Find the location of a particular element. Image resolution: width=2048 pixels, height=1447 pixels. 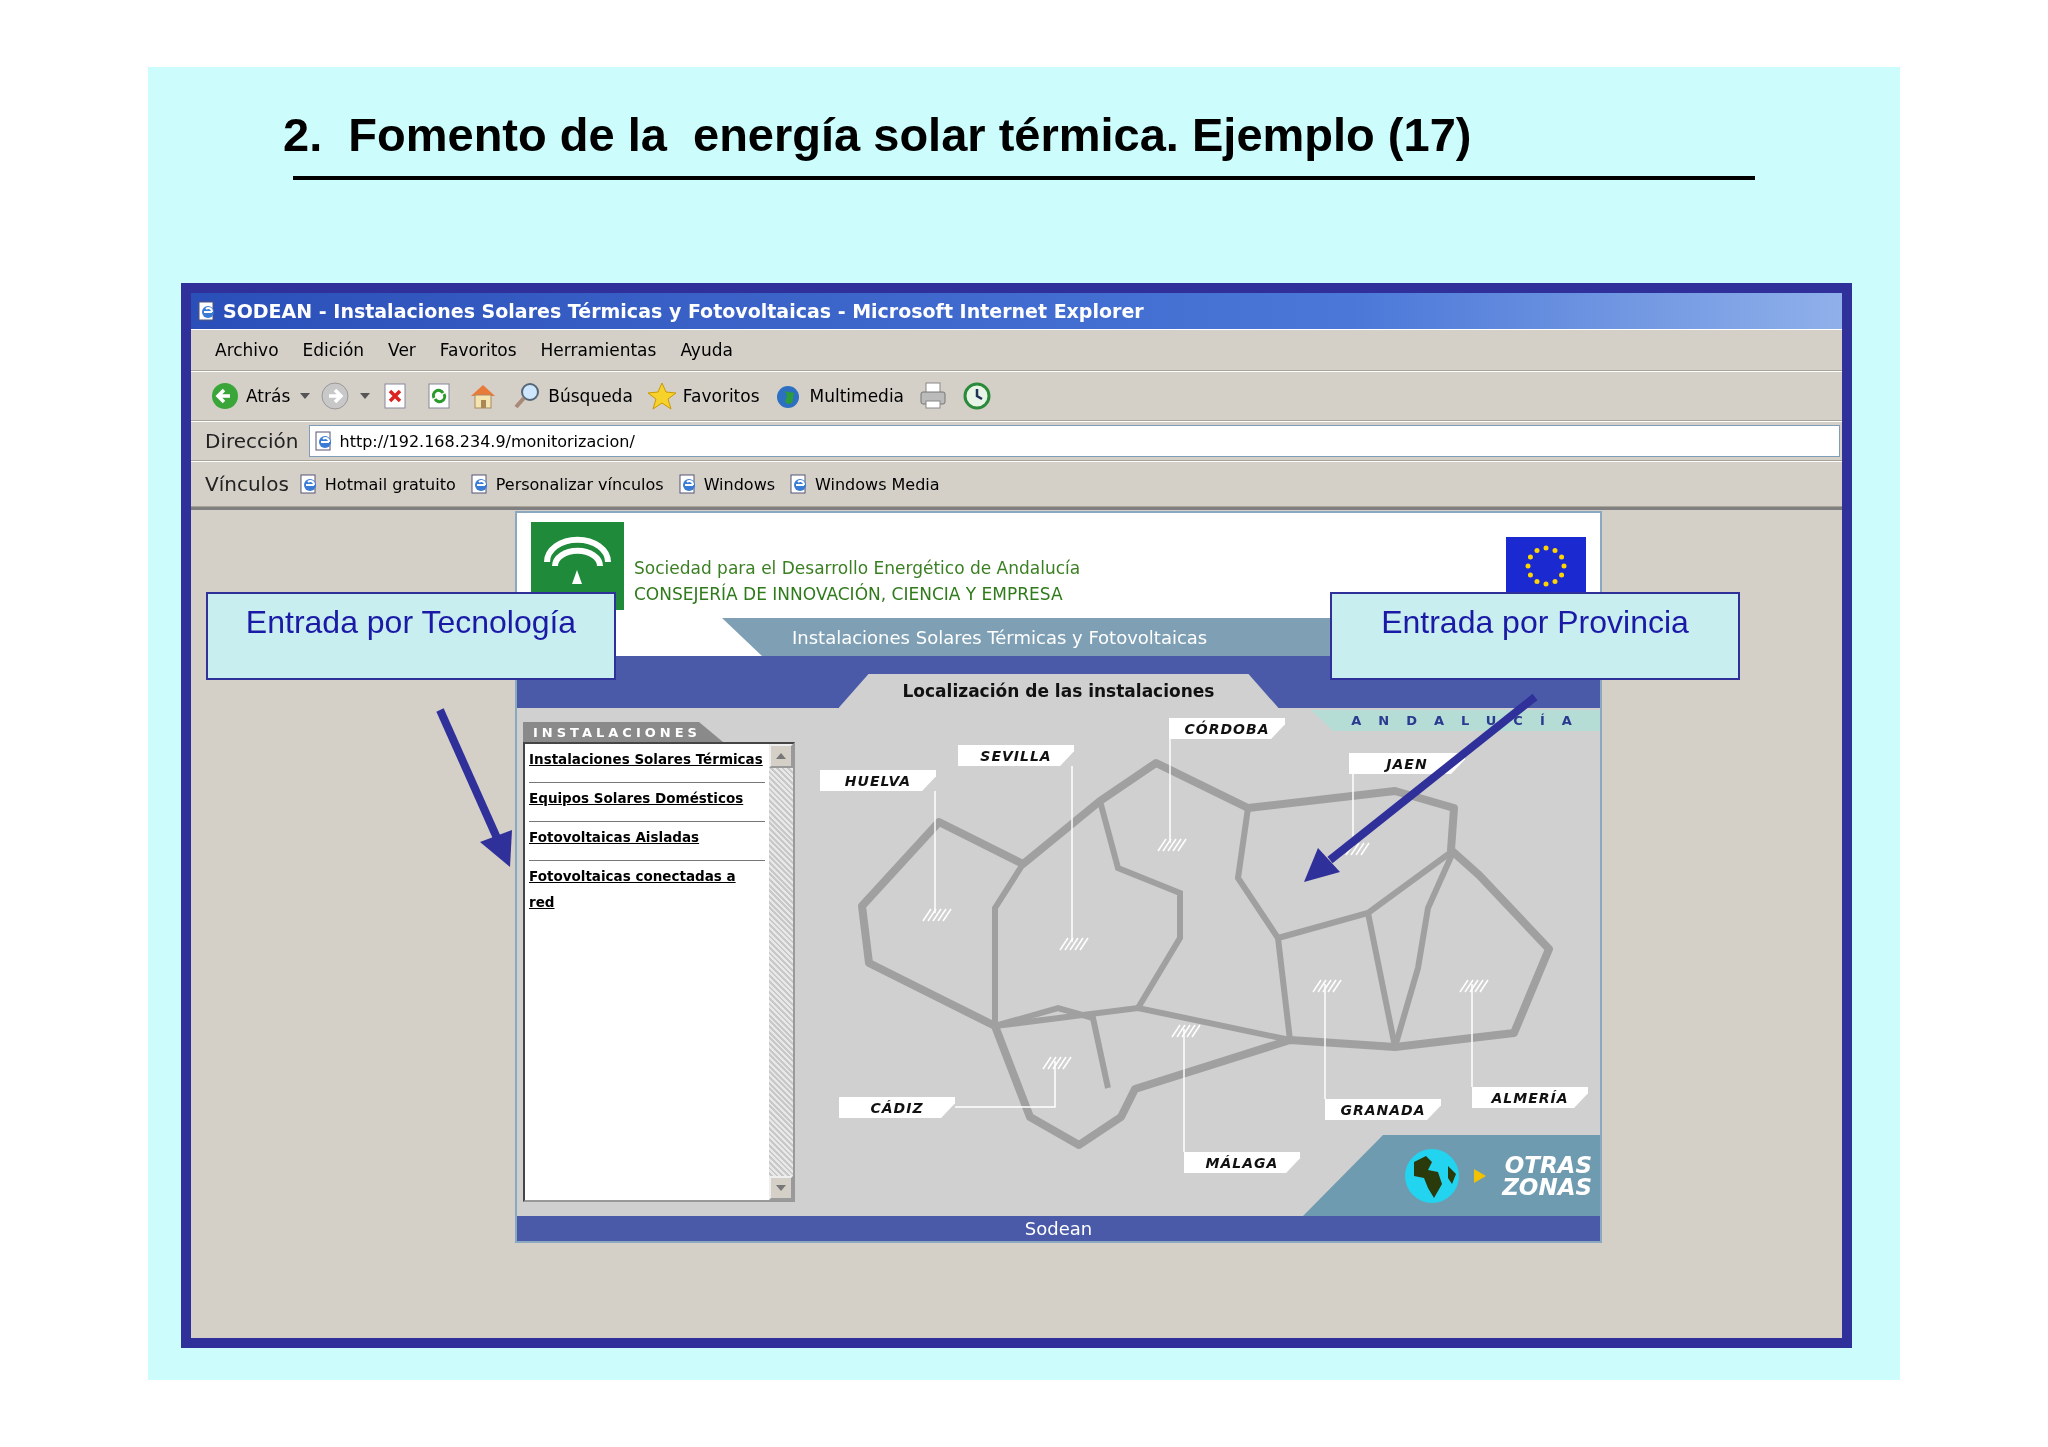

scroll-up-button is located at coordinates (781, 756).